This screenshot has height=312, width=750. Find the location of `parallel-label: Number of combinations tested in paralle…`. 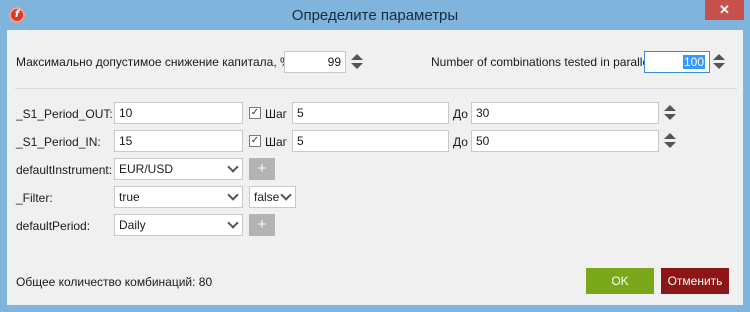

parallel-label: Number of combinations tested in paralle… is located at coordinates (541, 62).